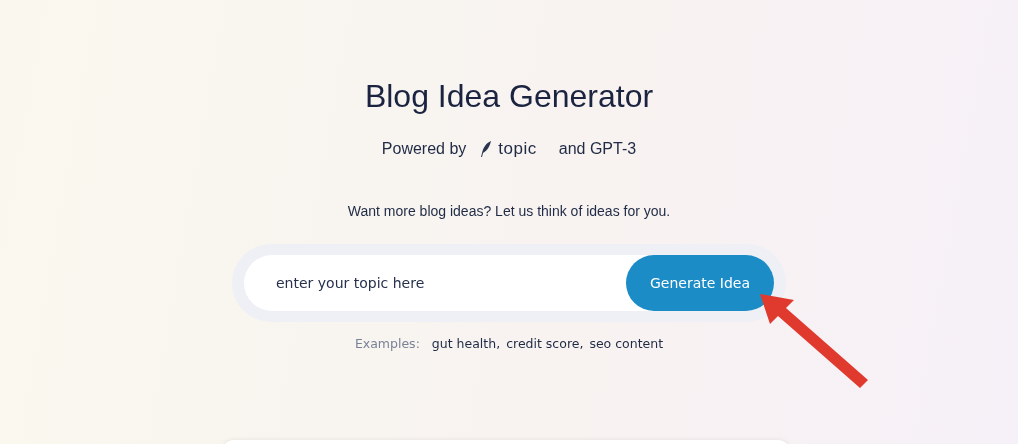  What do you see at coordinates (626, 343) in the screenshot?
I see `example-link: seo content` at bounding box center [626, 343].